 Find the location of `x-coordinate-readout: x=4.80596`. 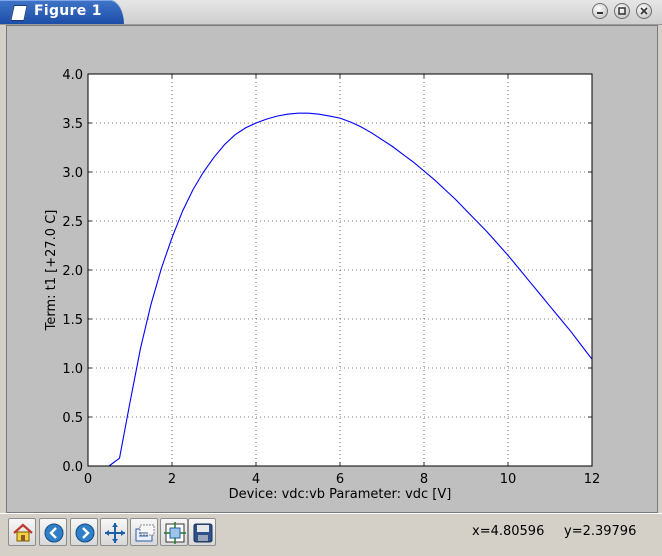

x-coordinate-readout: x=4.80596 is located at coordinates (508, 531).